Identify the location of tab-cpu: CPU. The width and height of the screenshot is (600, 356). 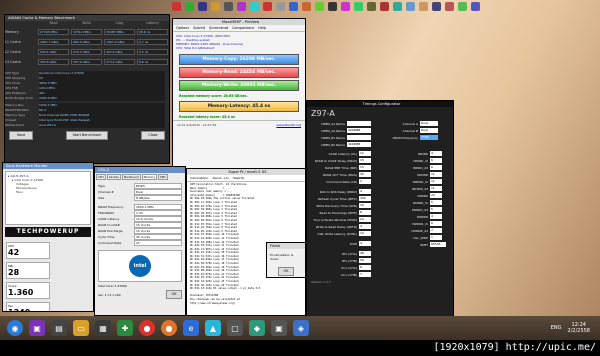
(101, 177).